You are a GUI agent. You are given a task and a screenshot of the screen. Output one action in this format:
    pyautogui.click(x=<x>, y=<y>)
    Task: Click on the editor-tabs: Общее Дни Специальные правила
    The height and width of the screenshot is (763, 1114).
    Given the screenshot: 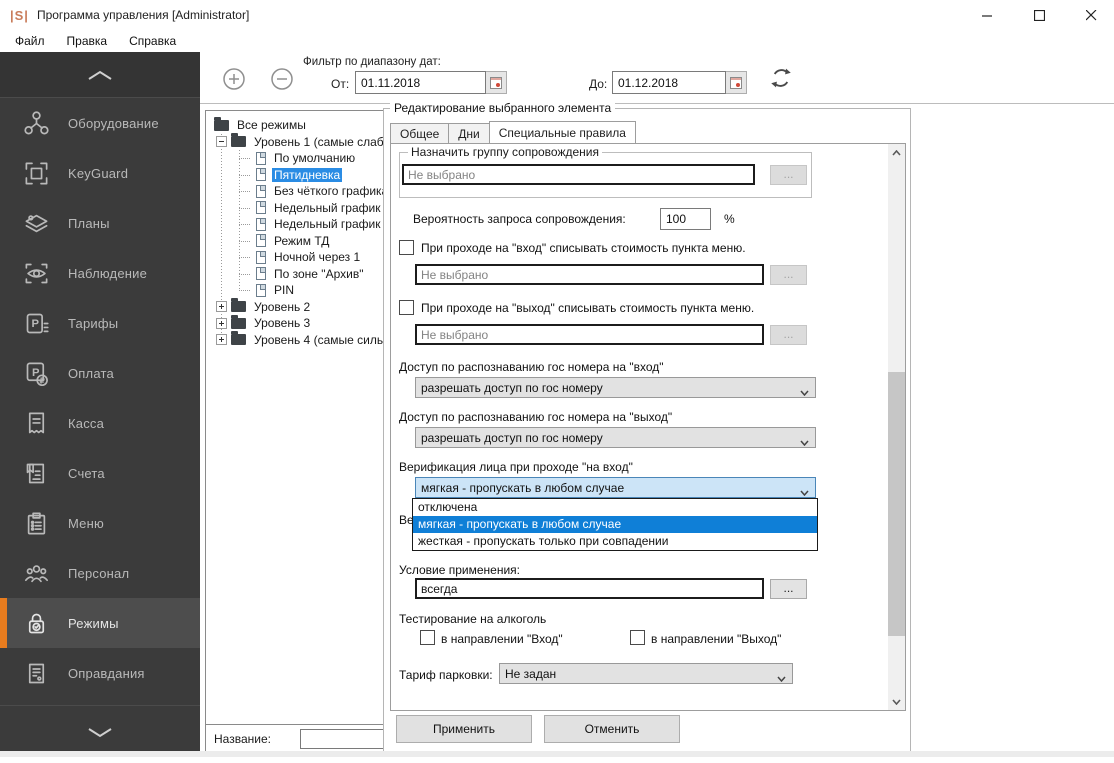 What is the action you would take?
    pyautogui.click(x=513, y=132)
    